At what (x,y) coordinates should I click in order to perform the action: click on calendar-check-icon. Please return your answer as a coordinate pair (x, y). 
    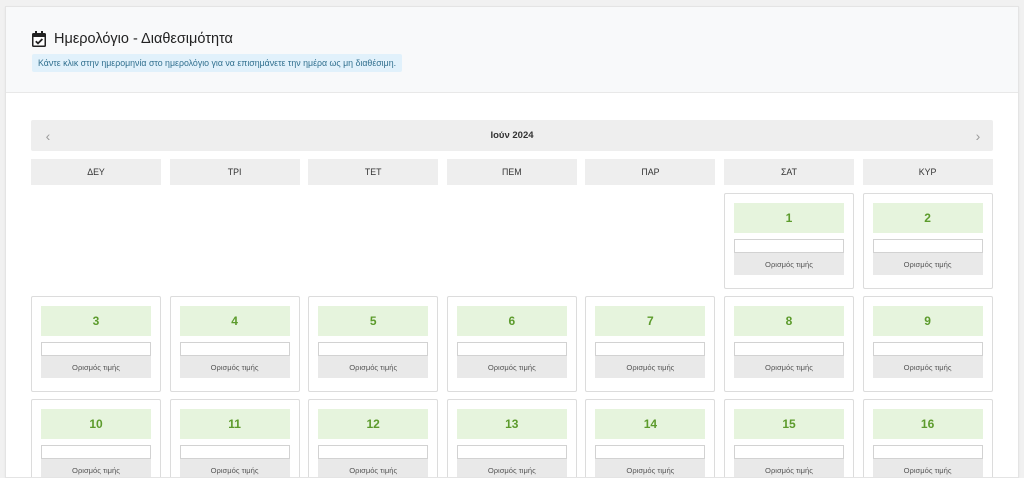
    Looking at the image, I should click on (39, 39).